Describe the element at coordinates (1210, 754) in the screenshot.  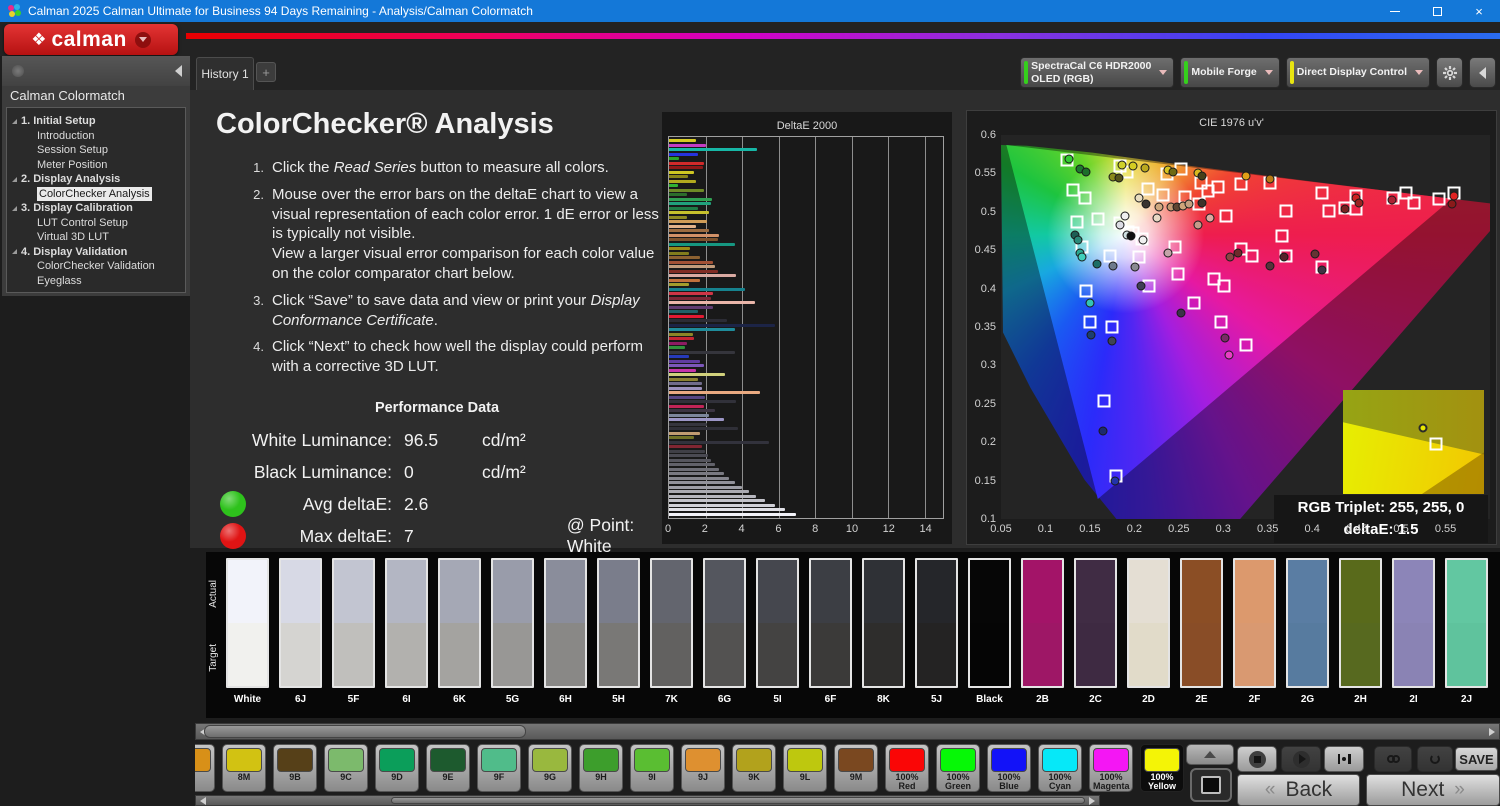
I see `expand-pattern-panel-button` at that location.